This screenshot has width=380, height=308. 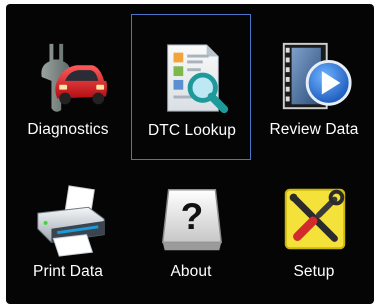 What do you see at coordinates (198, 79) in the screenshot?
I see `document-magnifier-icon` at bounding box center [198, 79].